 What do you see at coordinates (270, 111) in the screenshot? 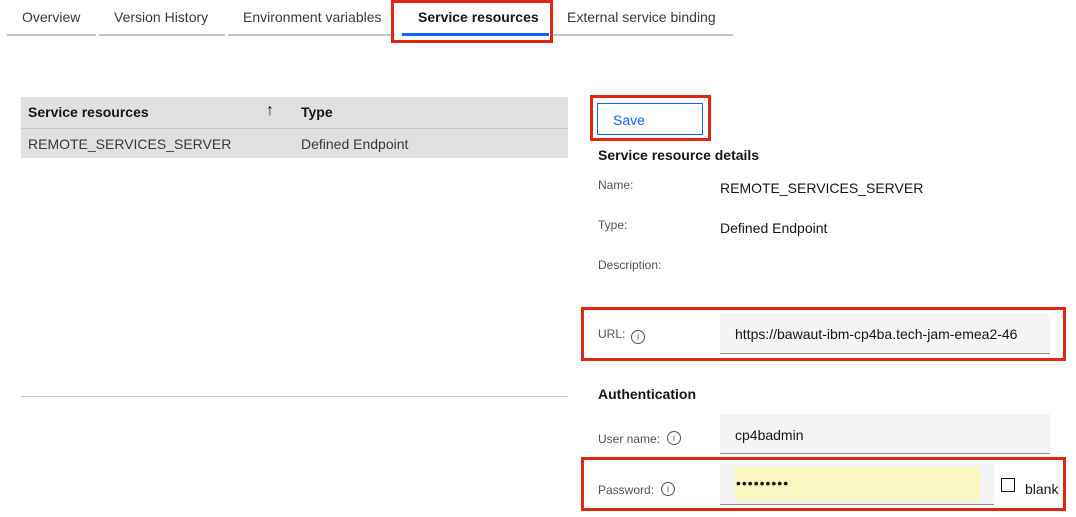
I see `arrow-up-icon: ↑` at bounding box center [270, 111].